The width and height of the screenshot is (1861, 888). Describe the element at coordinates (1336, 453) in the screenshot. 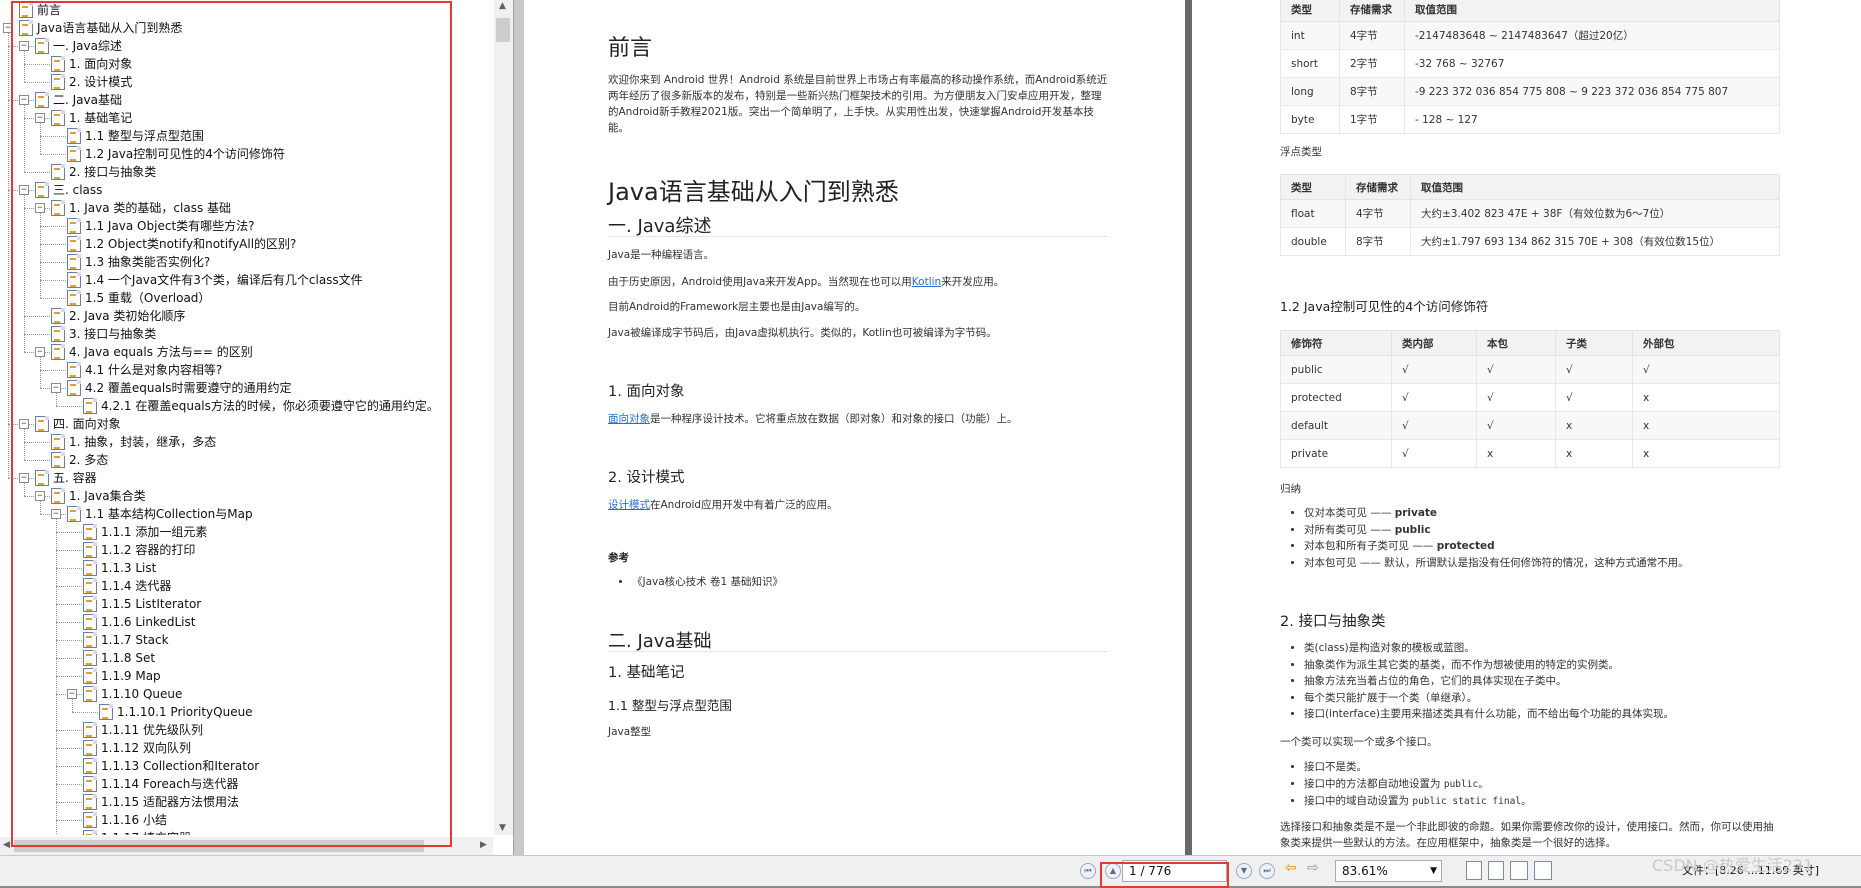

I see `table-cell: private` at that location.